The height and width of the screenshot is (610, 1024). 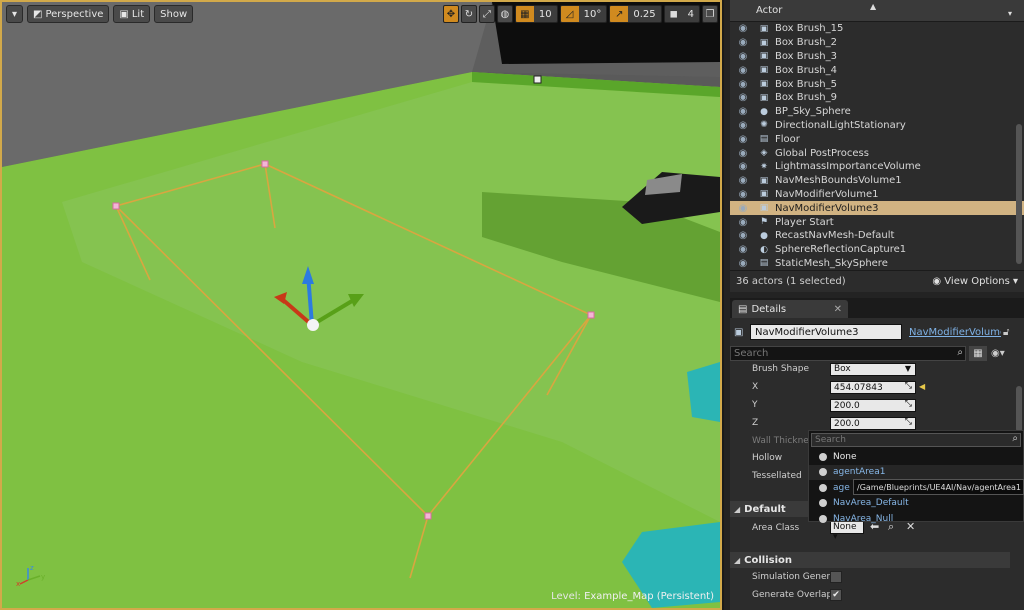 What do you see at coordinates (536, 14) in the screenshot?
I see `grid-snap: ▦ 10` at bounding box center [536, 14].